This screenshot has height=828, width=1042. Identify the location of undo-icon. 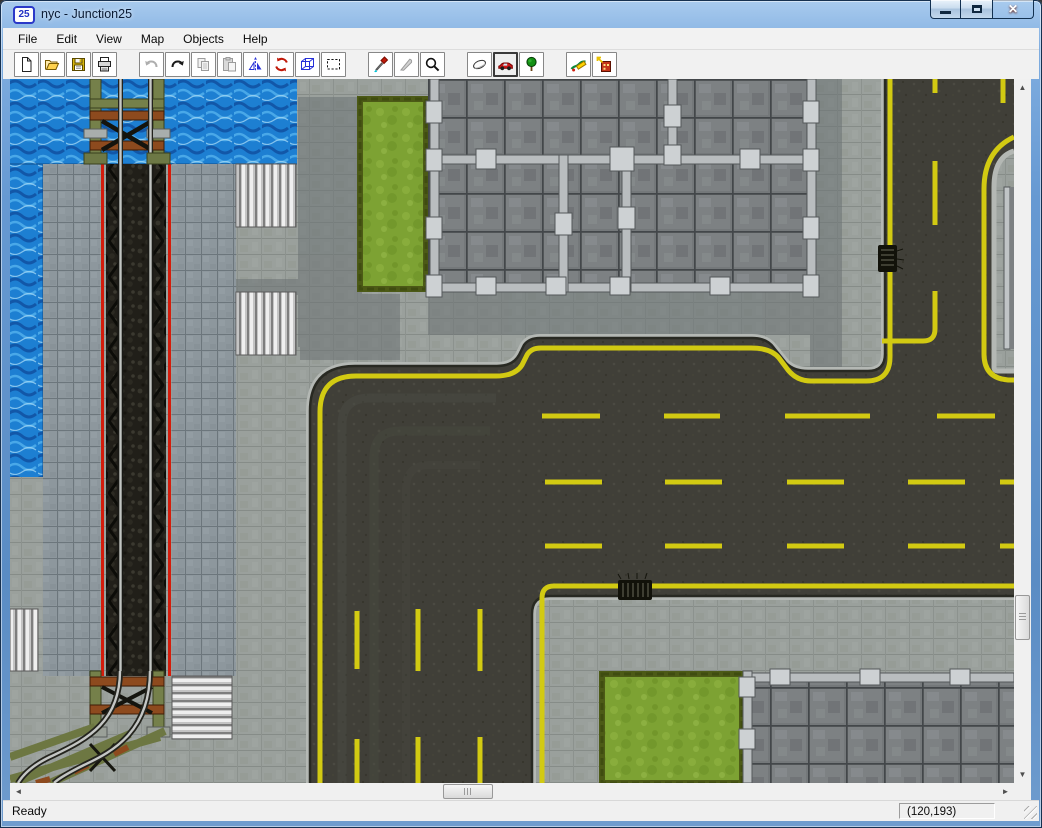
(151, 64).